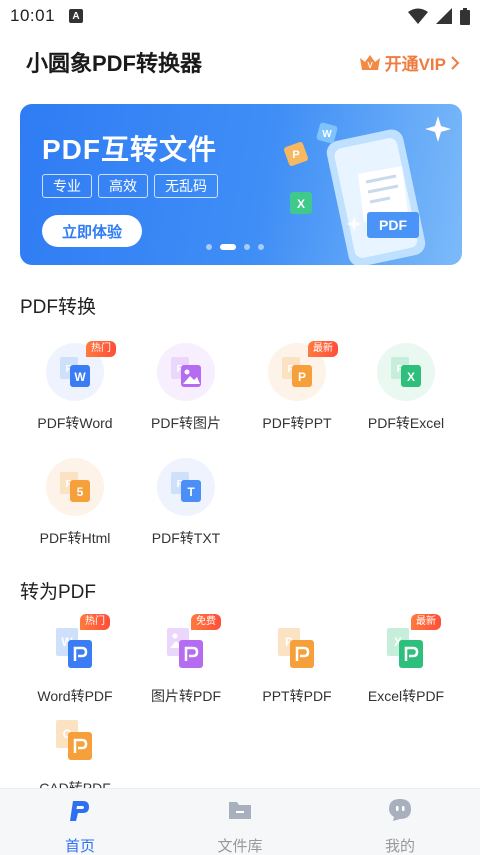  I want to click on cad-to-pdf-icon: C, so click(74, 740).